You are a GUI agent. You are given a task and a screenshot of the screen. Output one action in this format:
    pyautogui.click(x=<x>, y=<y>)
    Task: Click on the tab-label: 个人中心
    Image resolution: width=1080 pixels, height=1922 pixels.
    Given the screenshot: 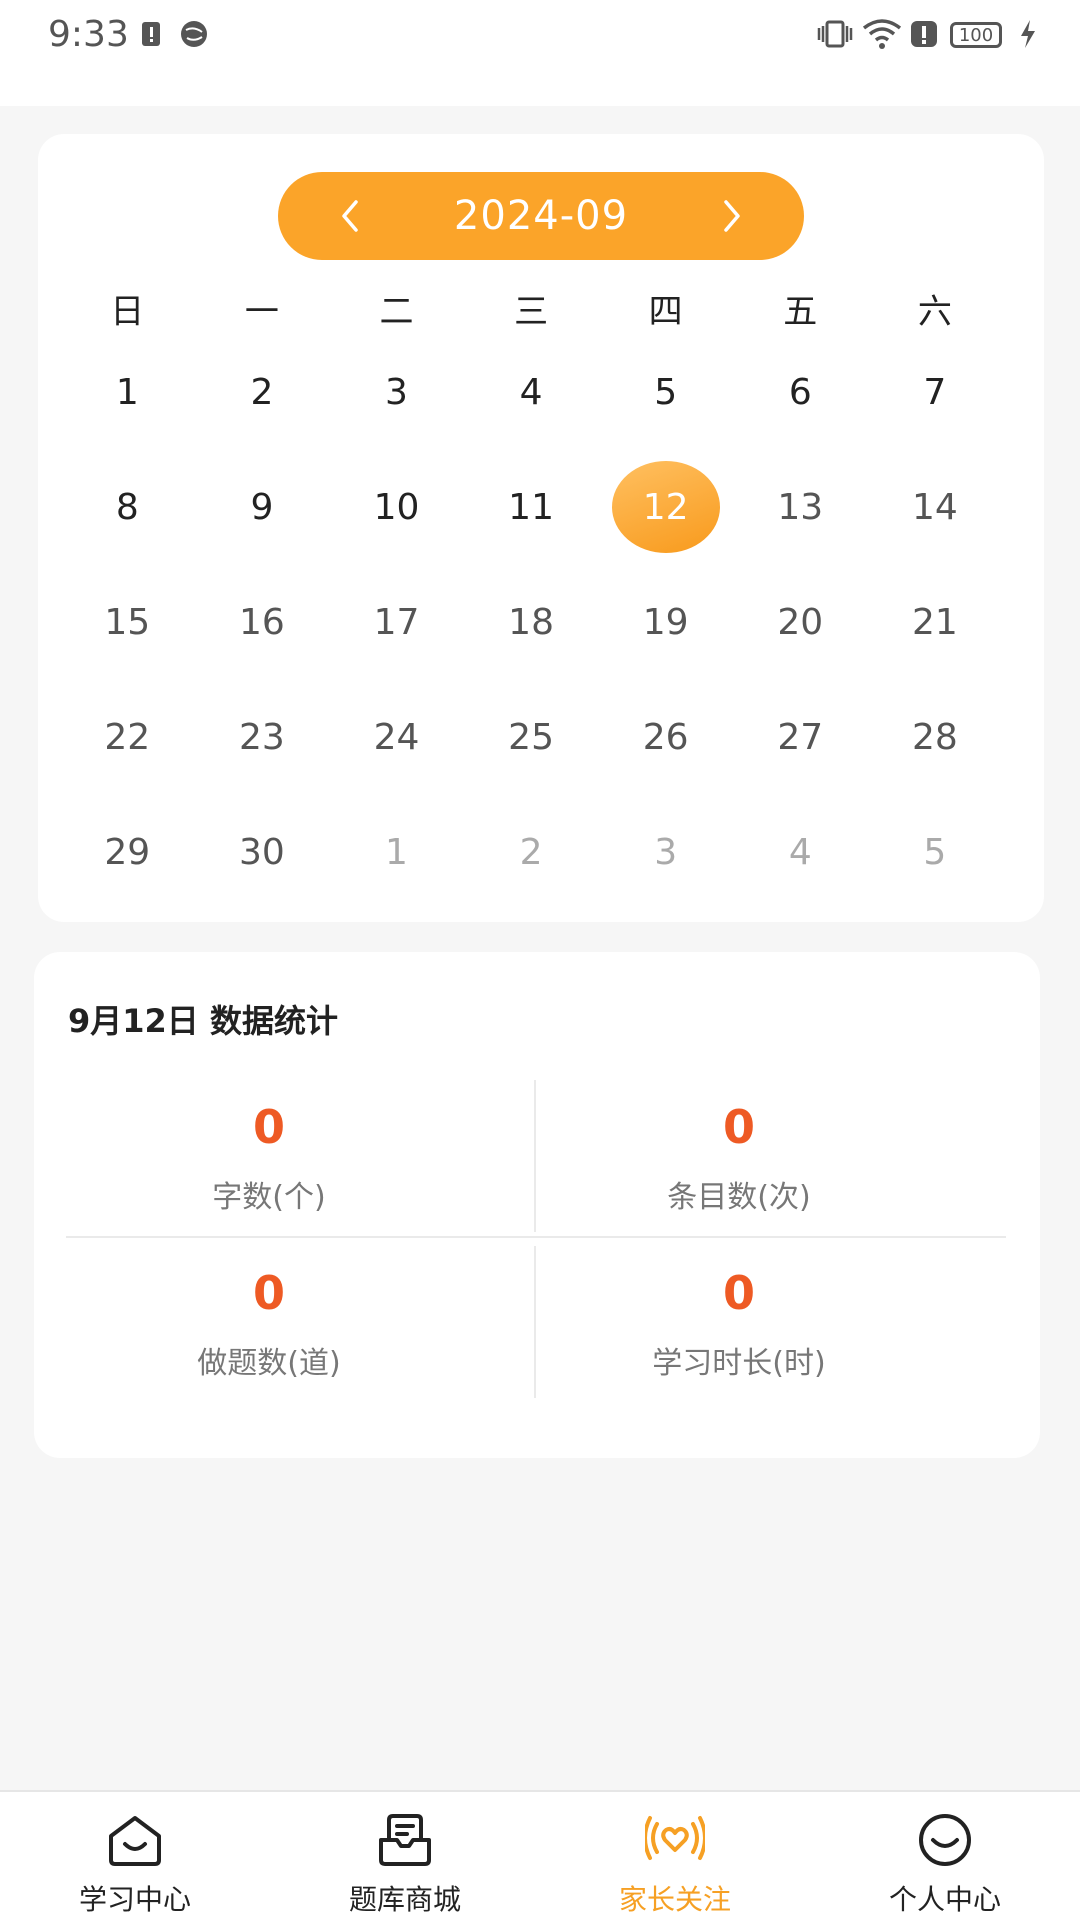 What is the action you would take?
    pyautogui.click(x=944, y=1899)
    